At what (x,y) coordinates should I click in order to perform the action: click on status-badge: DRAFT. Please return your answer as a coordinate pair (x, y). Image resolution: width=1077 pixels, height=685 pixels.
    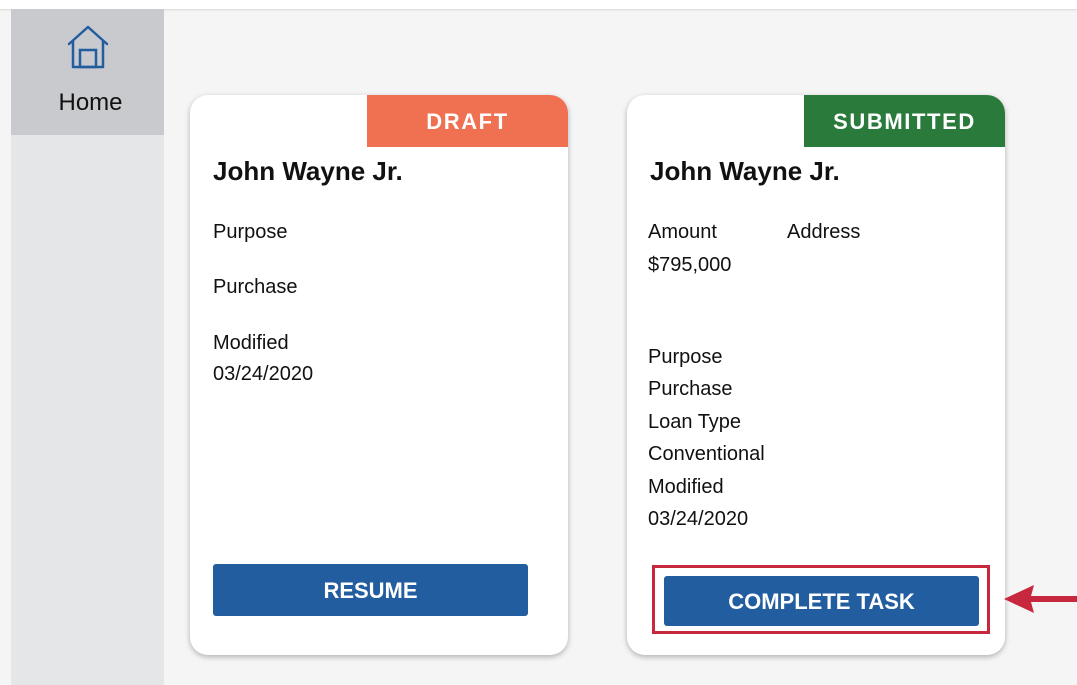
    Looking at the image, I should click on (467, 121).